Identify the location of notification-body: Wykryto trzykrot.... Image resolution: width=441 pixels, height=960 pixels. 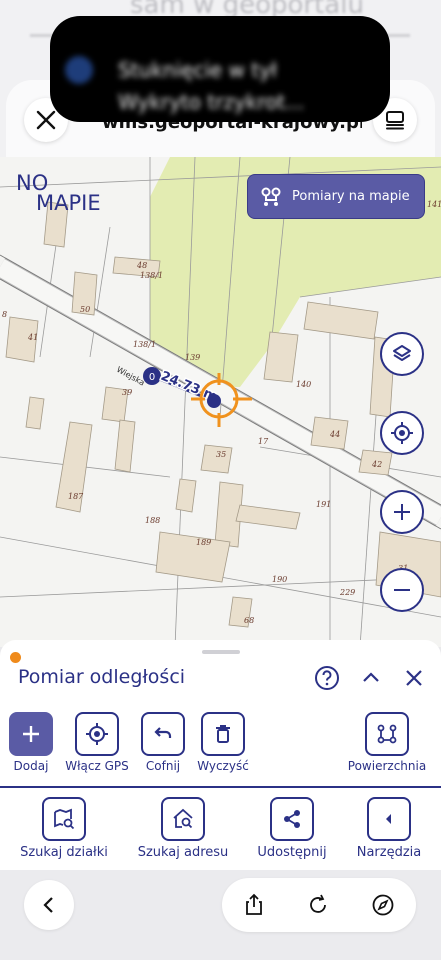
(211, 102).